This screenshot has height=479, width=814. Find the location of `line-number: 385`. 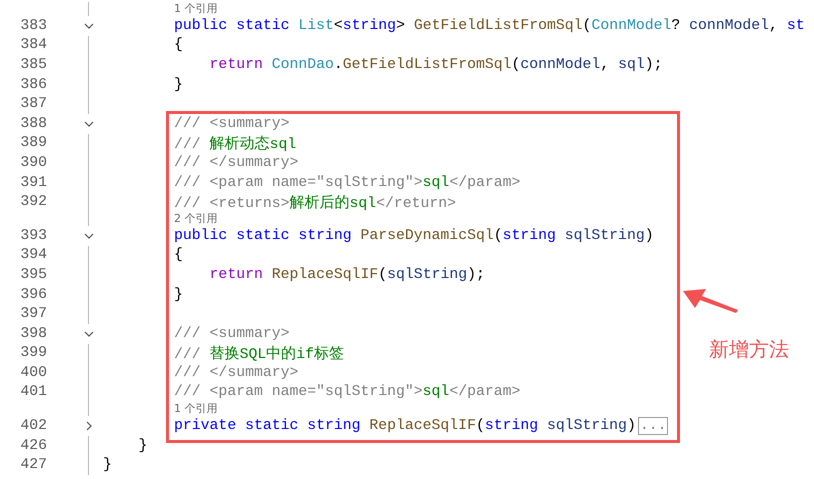

line-number: 385 is located at coordinates (33, 64).